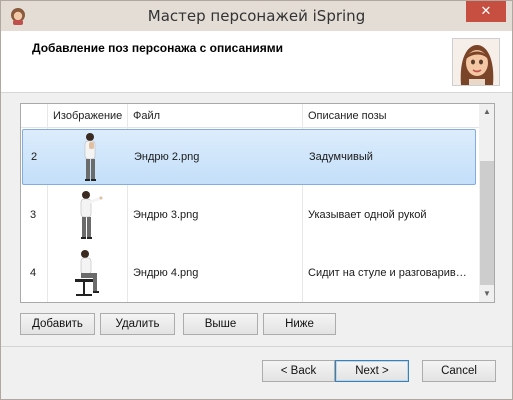 This screenshot has height=400, width=513. Describe the element at coordinates (33, 215) in the screenshot. I see `row-index: 3` at that location.